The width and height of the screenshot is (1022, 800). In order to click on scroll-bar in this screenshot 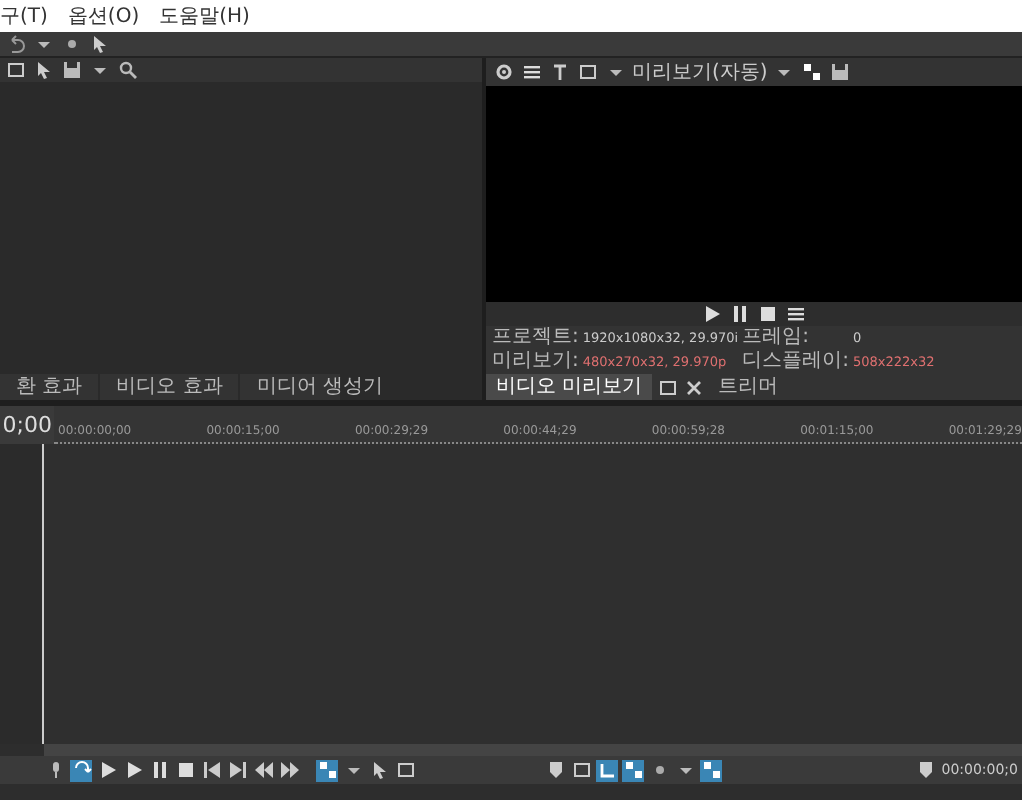, I will do `click(533, 750)`.